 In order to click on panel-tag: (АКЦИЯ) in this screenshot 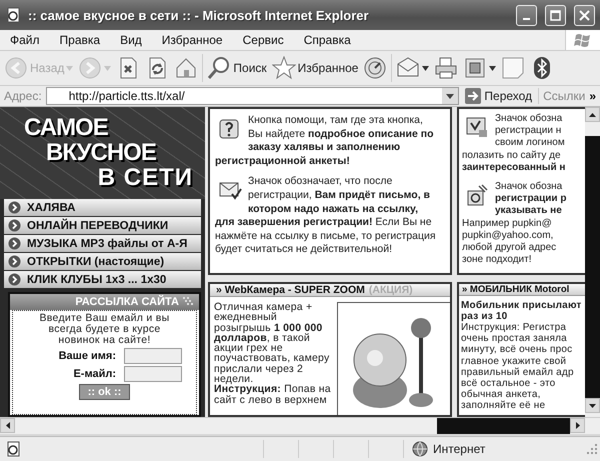, I will do `click(390, 290)`.